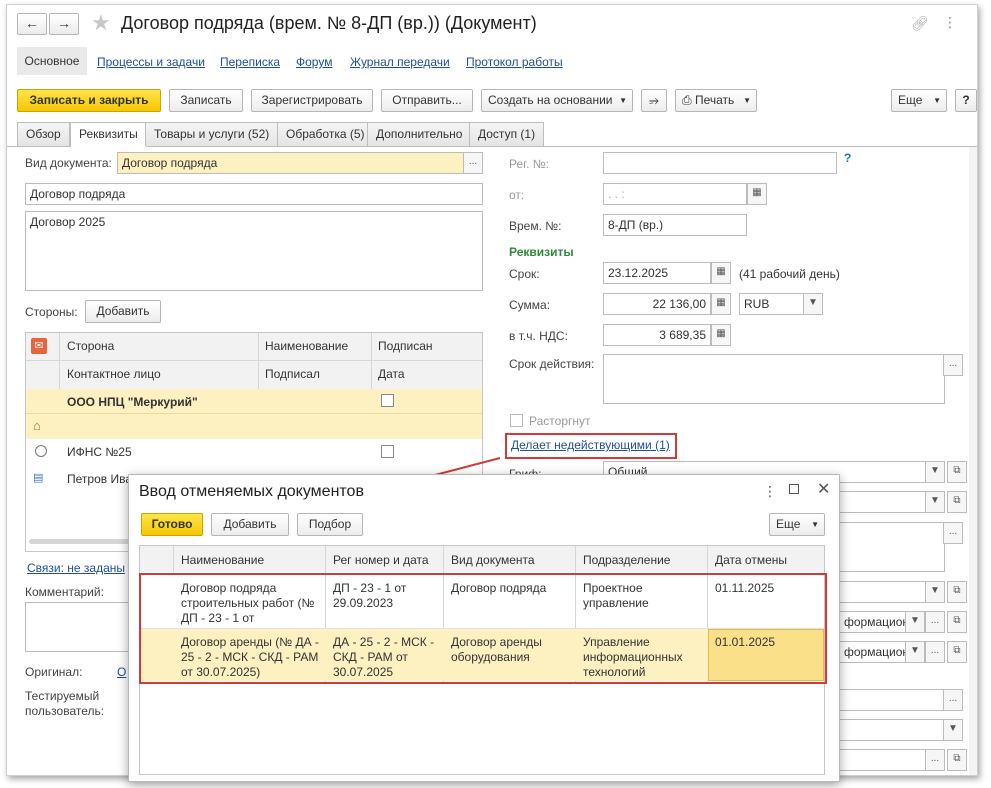 The width and height of the screenshot is (991, 788). Describe the element at coordinates (626, 560) in the screenshot. I see `col-dept: Подразделение` at that location.